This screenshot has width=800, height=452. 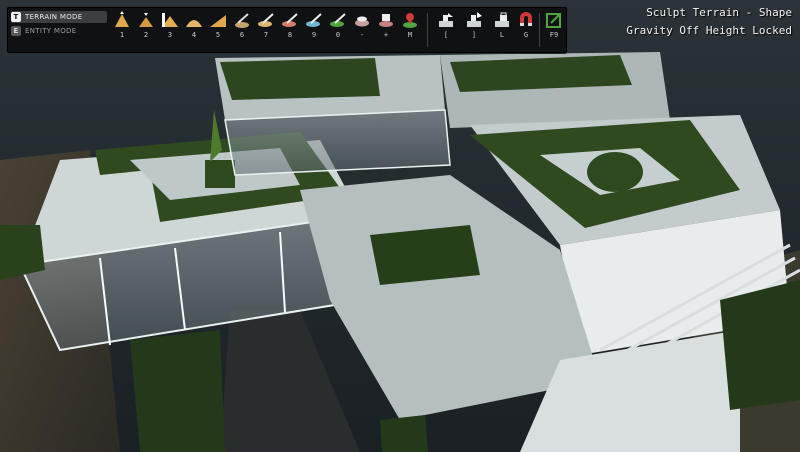 I want to click on exit-arrow-icon, so click(x=553, y=20).